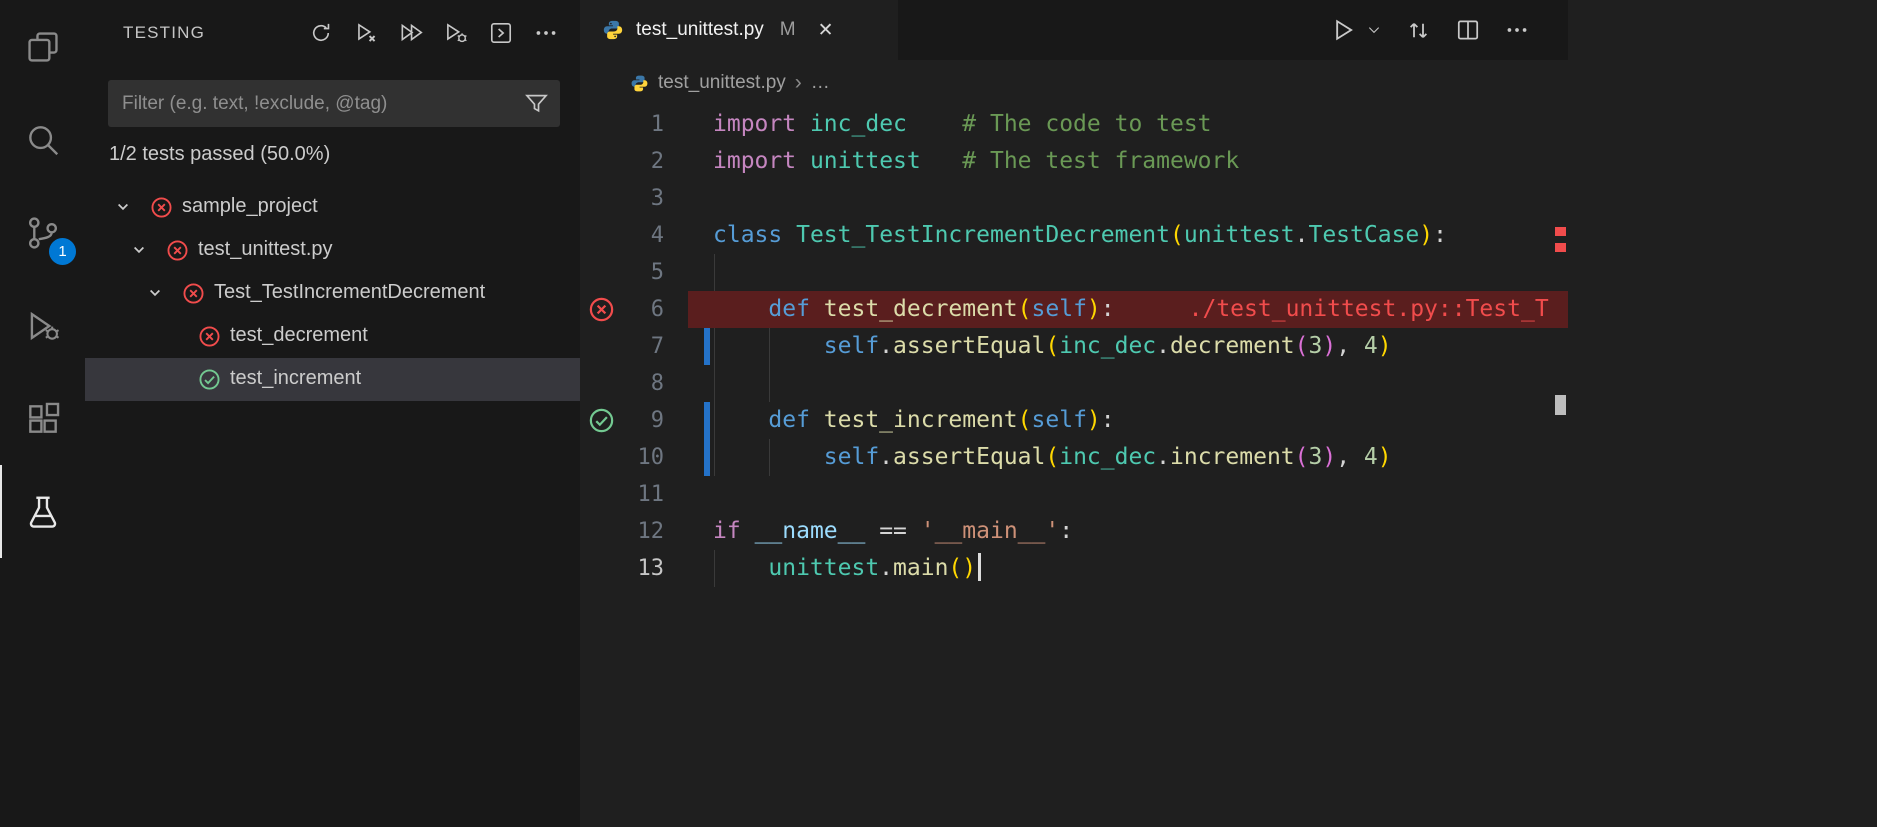 The image size is (1877, 827). Describe the element at coordinates (42, 325) in the screenshot. I see `activity-run-debug-button` at that location.